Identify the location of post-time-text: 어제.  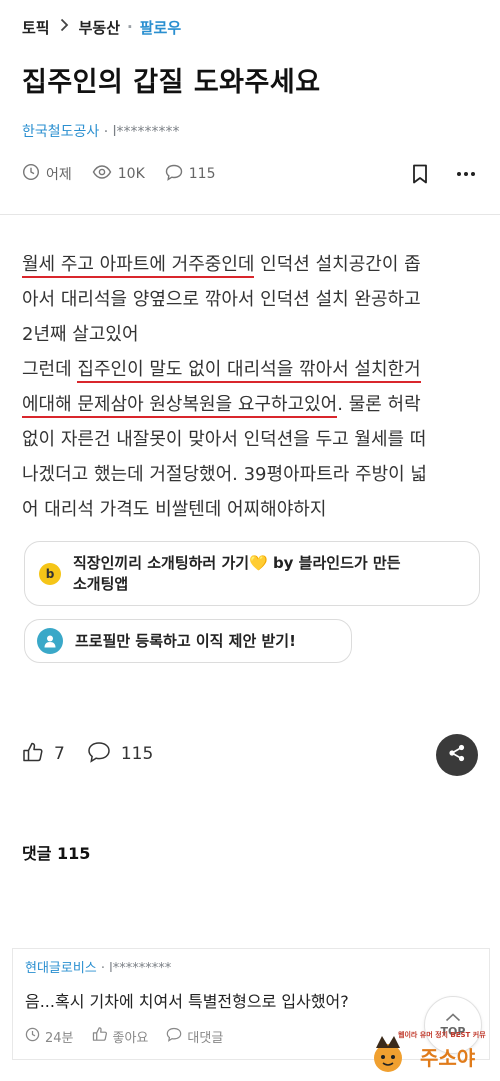
(59, 175).